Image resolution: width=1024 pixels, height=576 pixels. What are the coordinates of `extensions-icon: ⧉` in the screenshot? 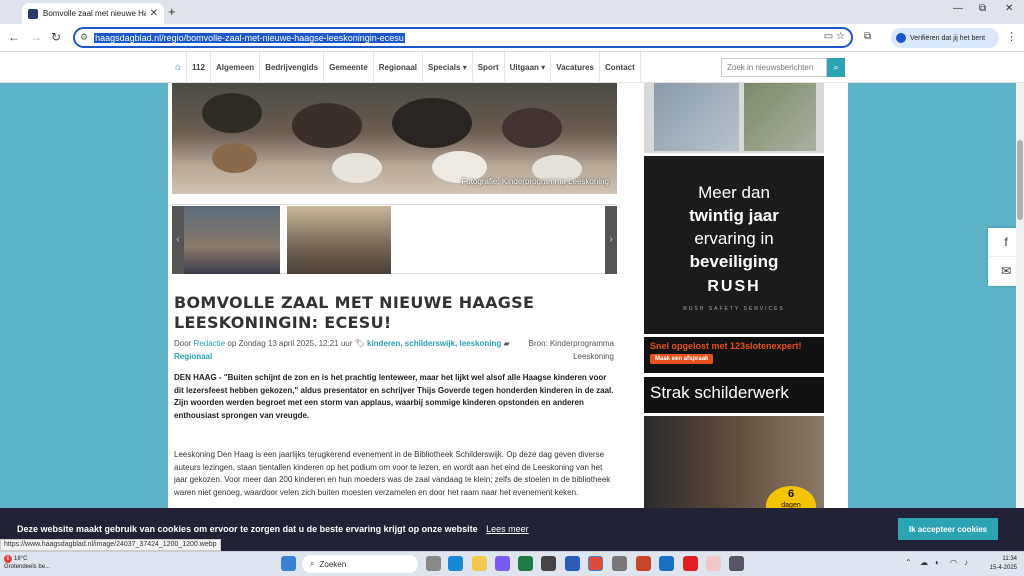 It's located at (867, 36).